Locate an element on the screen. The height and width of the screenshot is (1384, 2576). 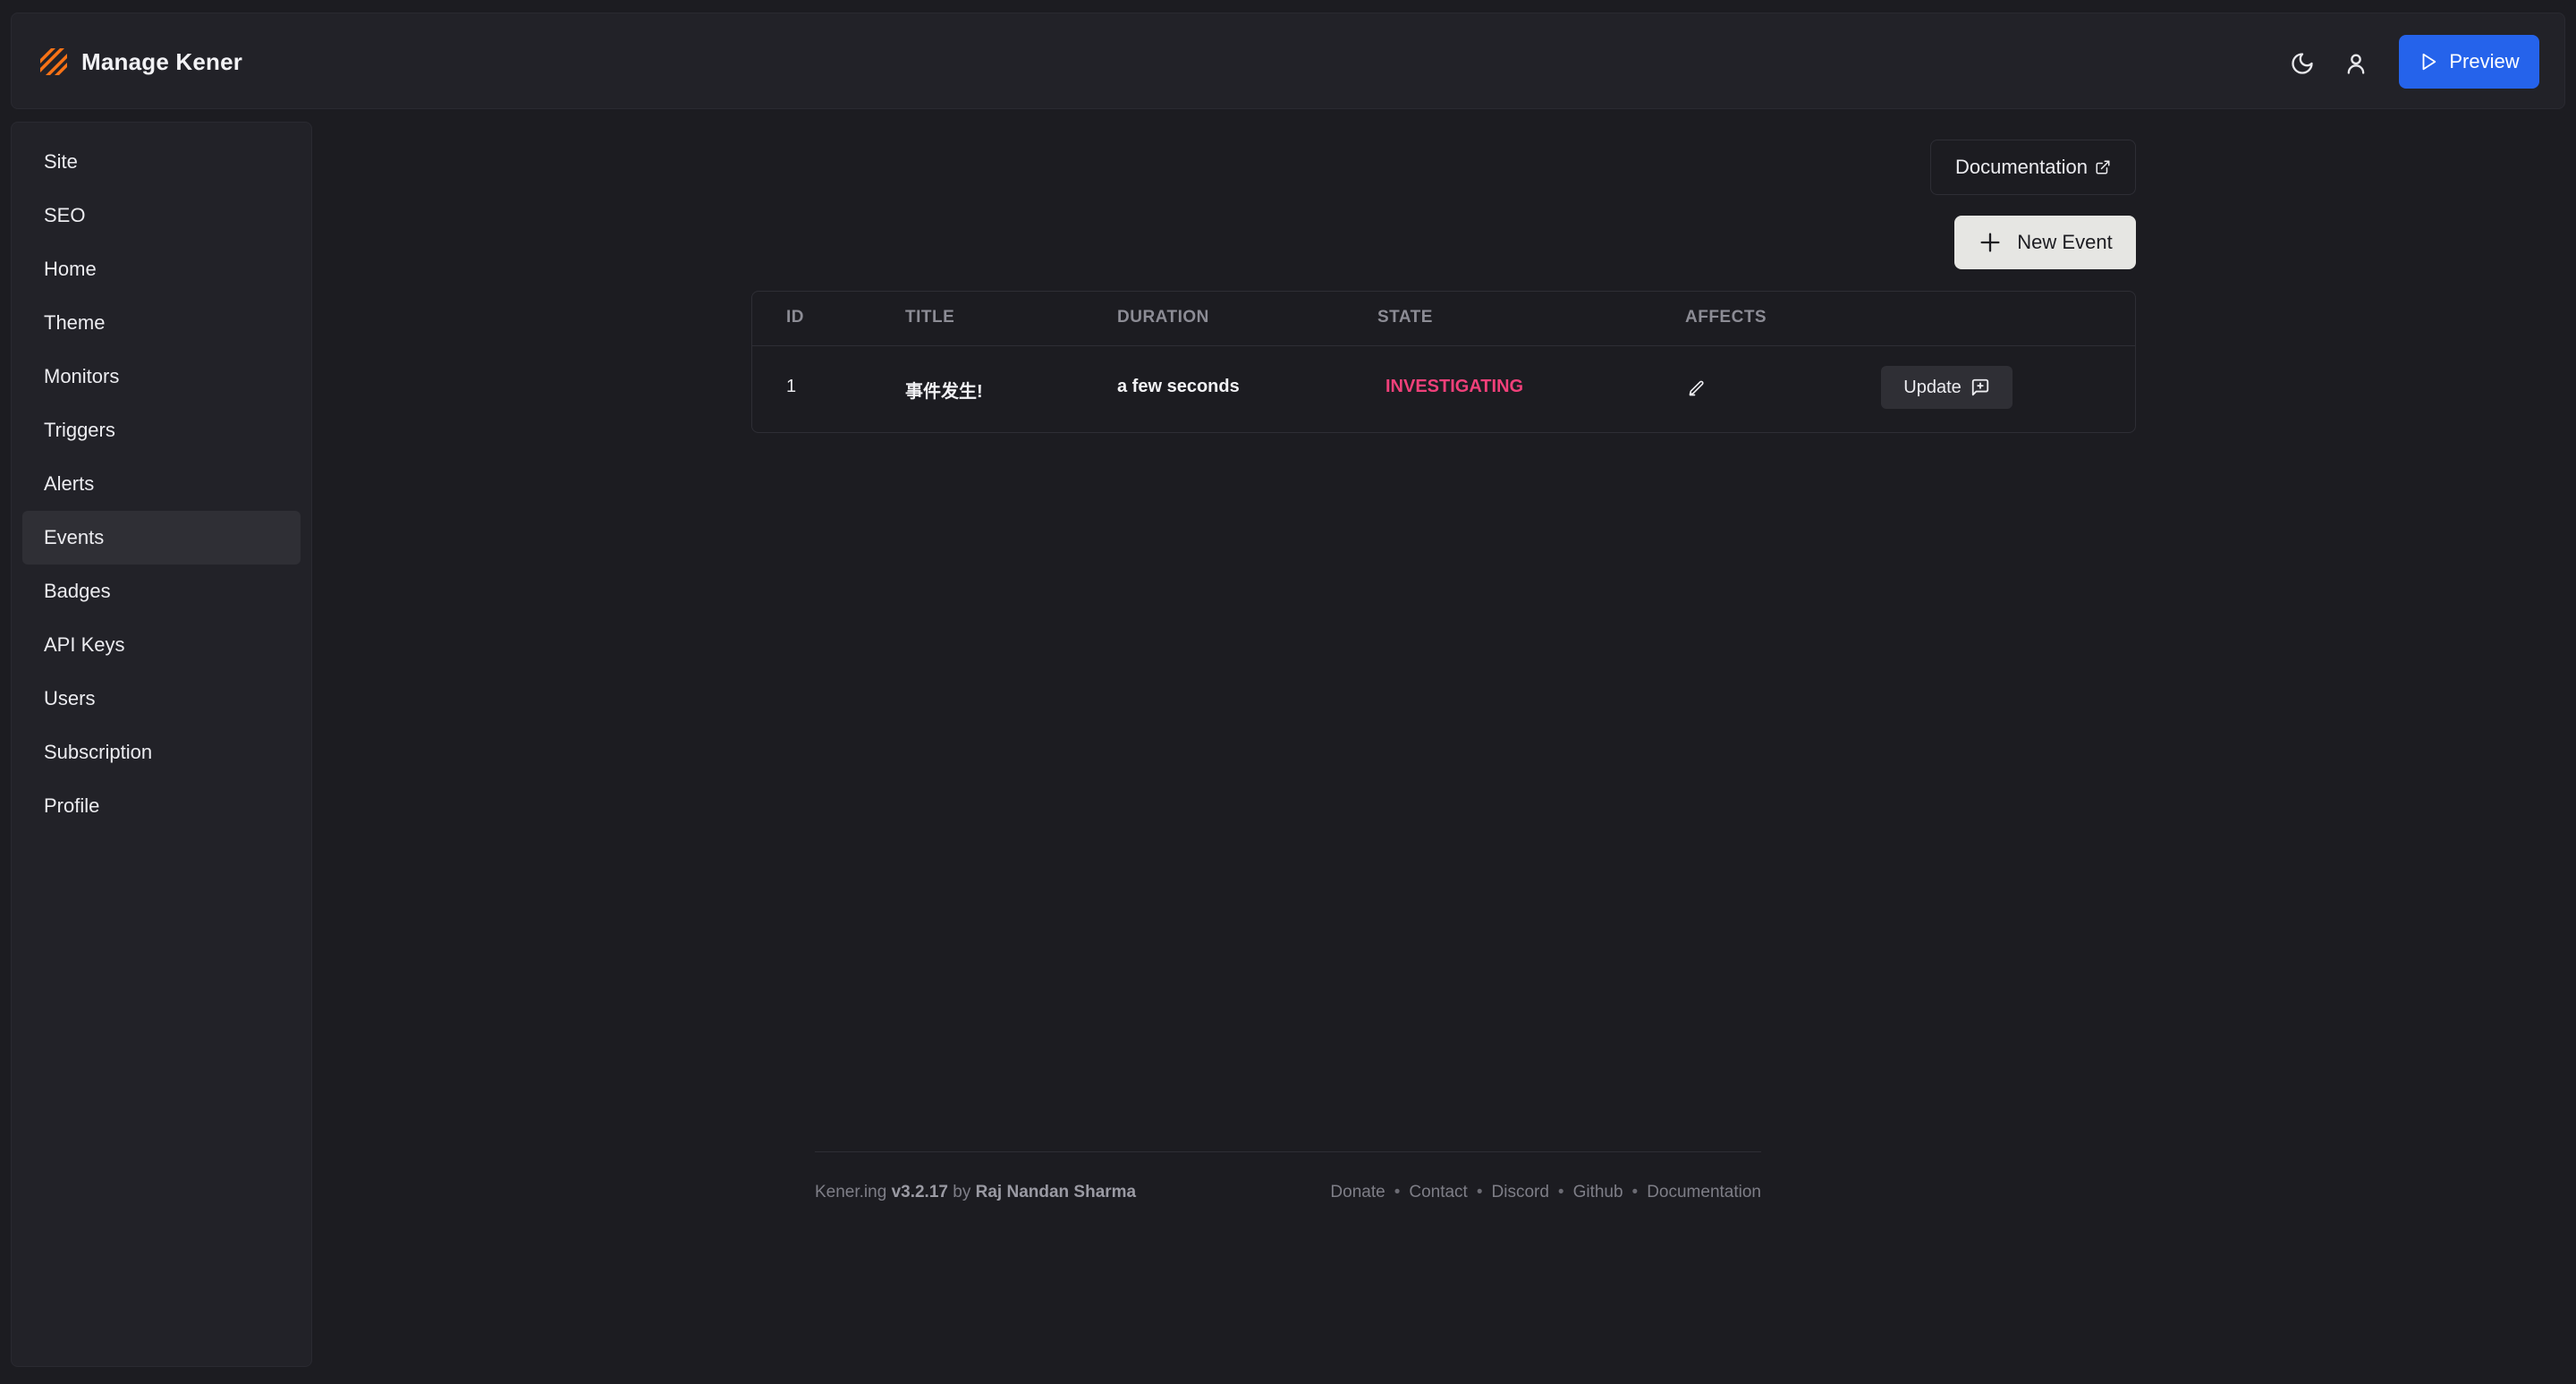
footer-credit: Kener.ing v3.2.17 by Raj Nandan Sharma is located at coordinates (975, 1192).